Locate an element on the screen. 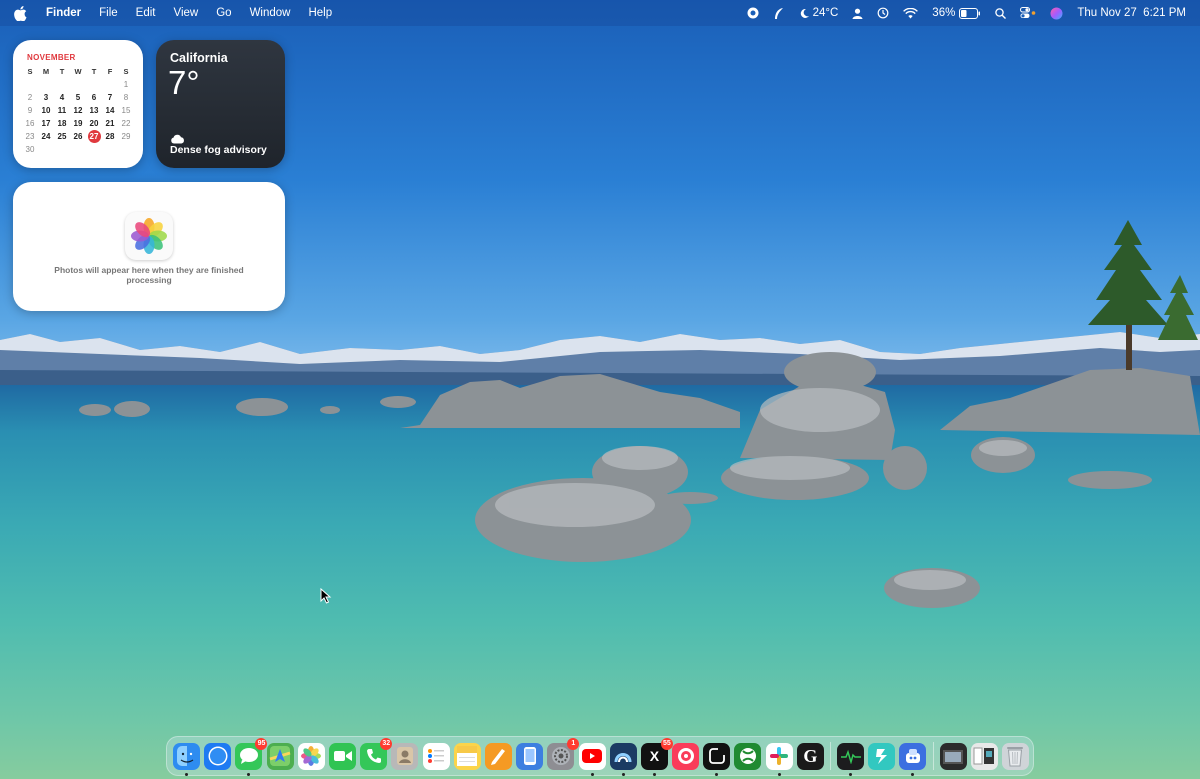 This screenshot has width=1200, height=779. menu-window: Window is located at coordinates (270, 13).